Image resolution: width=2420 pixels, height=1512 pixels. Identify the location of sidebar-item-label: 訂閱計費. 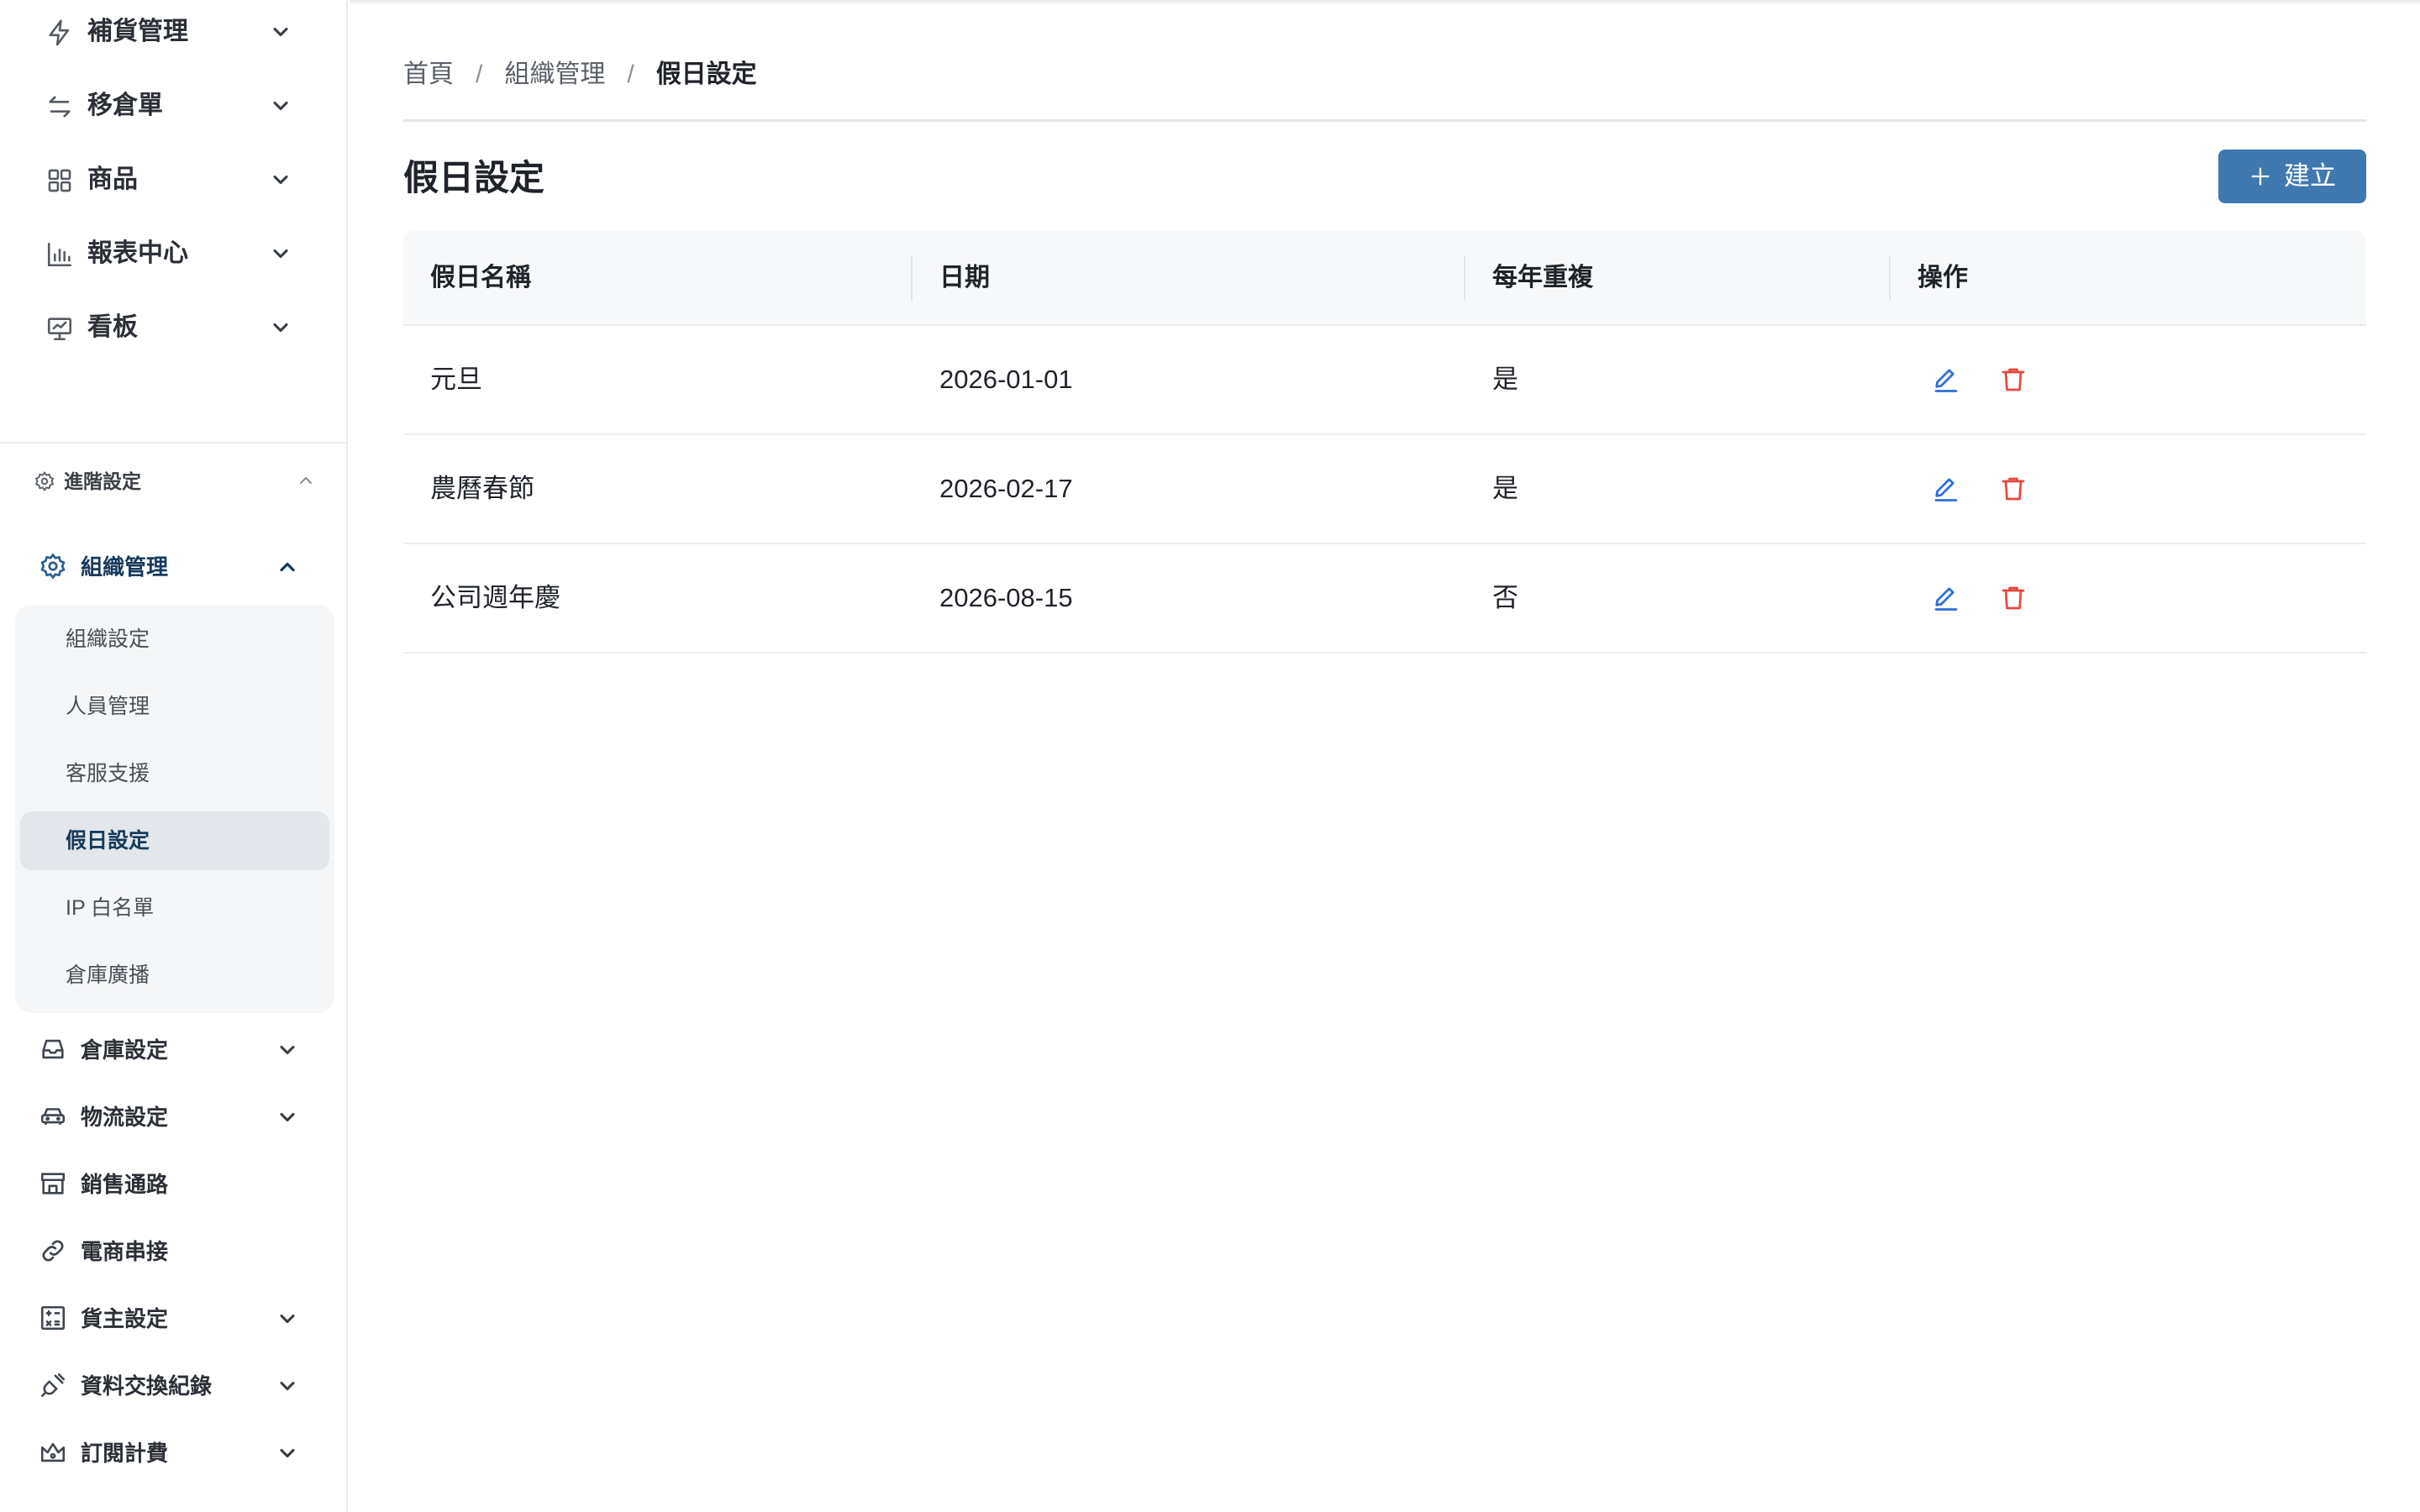
(125, 1453).